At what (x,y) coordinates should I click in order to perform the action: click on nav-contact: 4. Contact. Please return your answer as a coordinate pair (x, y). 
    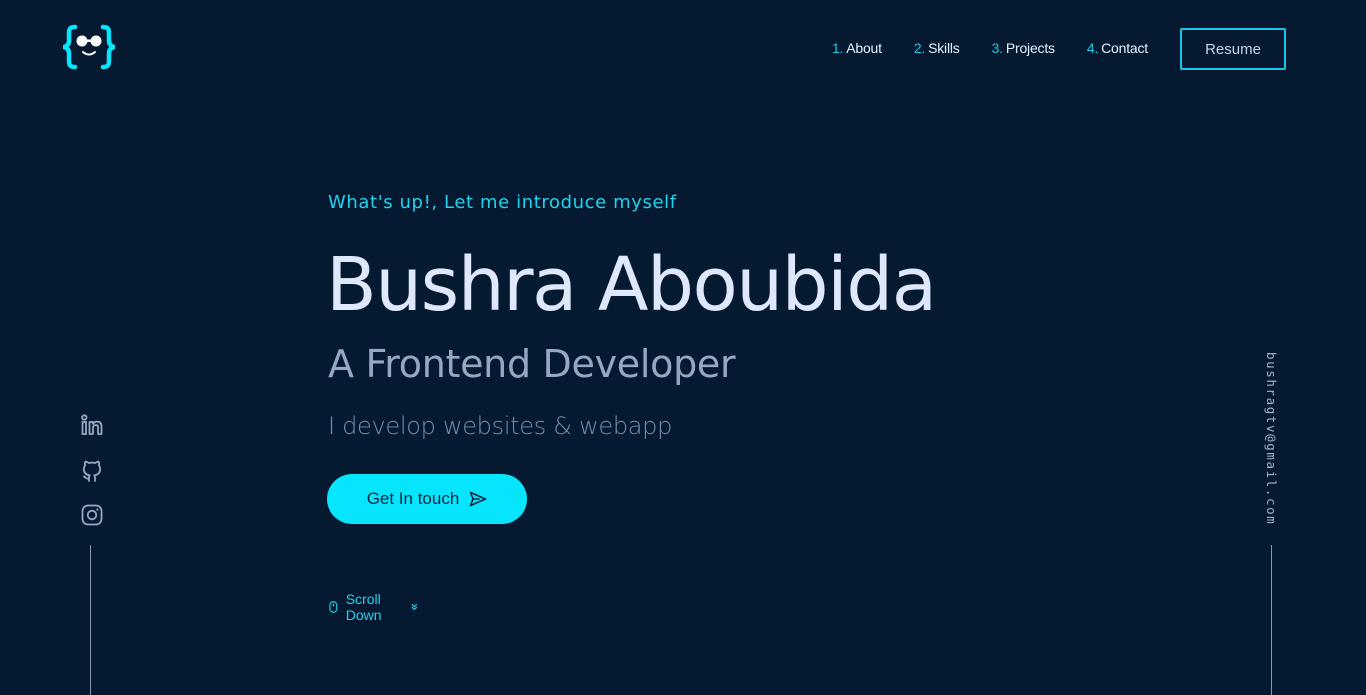
    Looking at the image, I should click on (1117, 50).